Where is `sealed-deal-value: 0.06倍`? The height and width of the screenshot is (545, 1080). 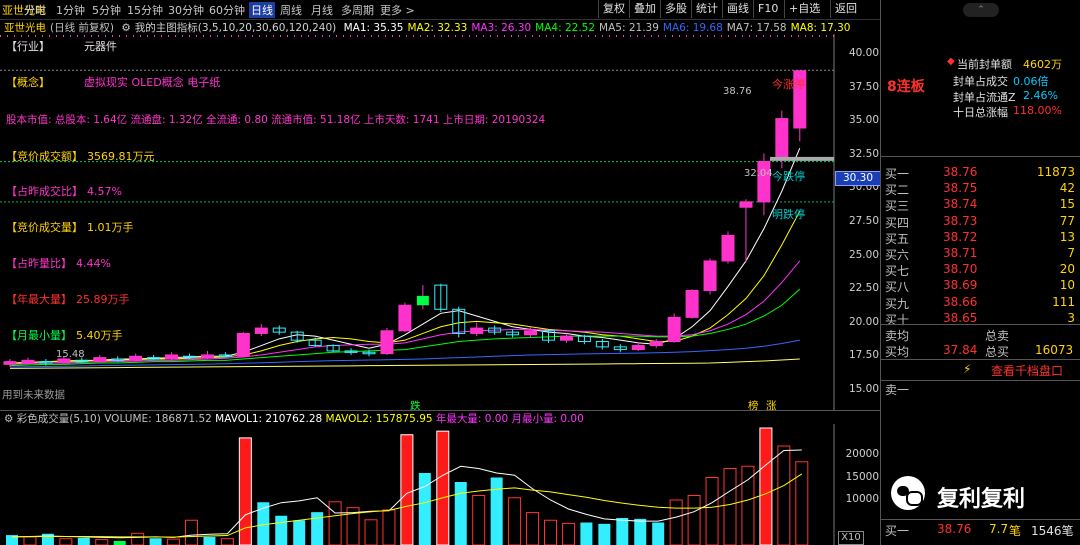 sealed-deal-value: 0.06倍 is located at coordinates (1031, 81).